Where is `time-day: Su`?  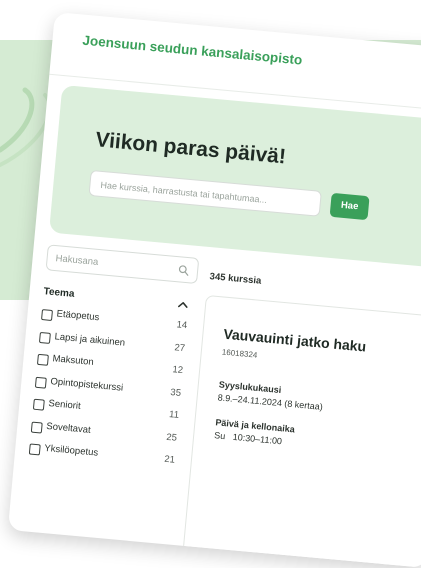 time-day: Su is located at coordinates (219, 436).